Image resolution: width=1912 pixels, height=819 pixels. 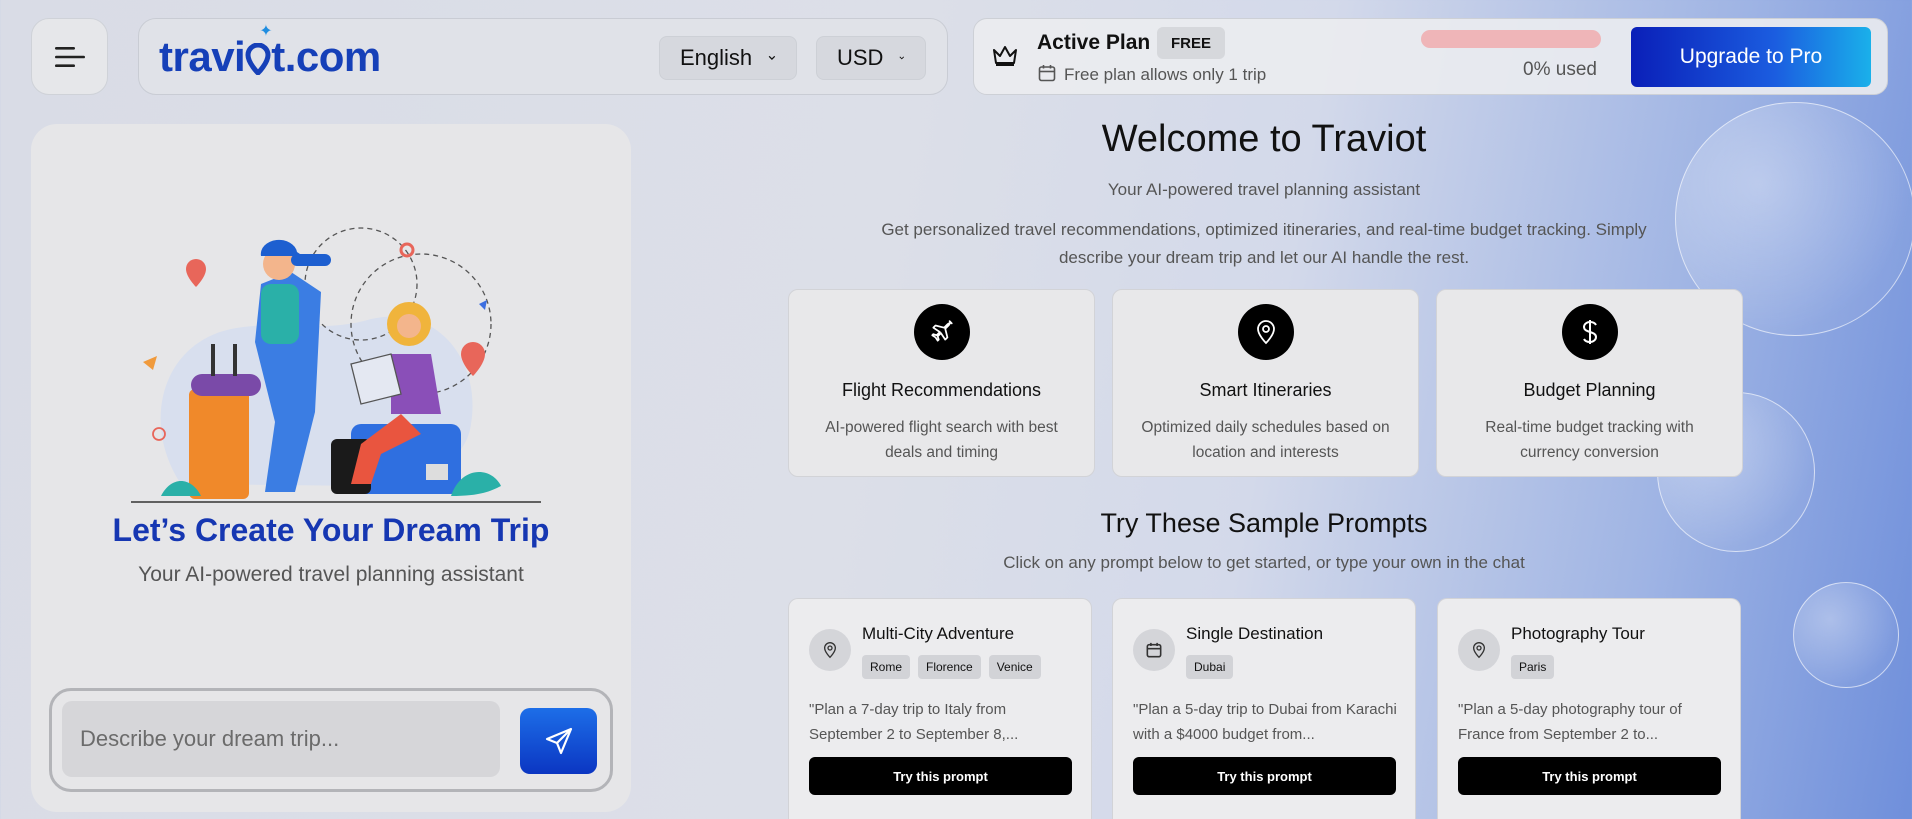 I want to click on upgrade-button: Upgrade to Pro, so click(x=1751, y=57).